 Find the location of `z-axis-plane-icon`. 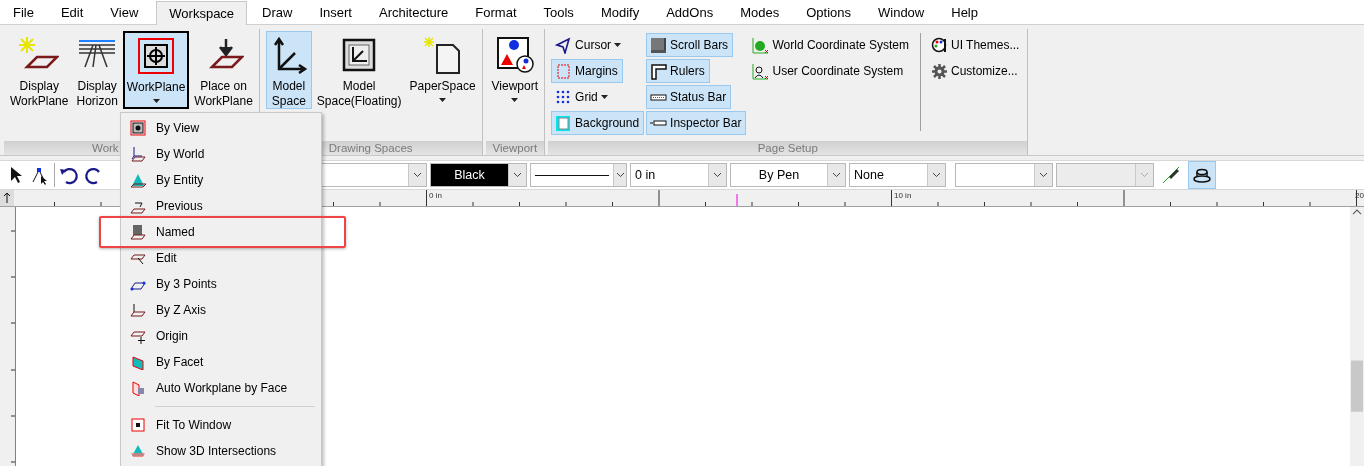

z-axis-plane-icon is located at coordinates (138, 310).